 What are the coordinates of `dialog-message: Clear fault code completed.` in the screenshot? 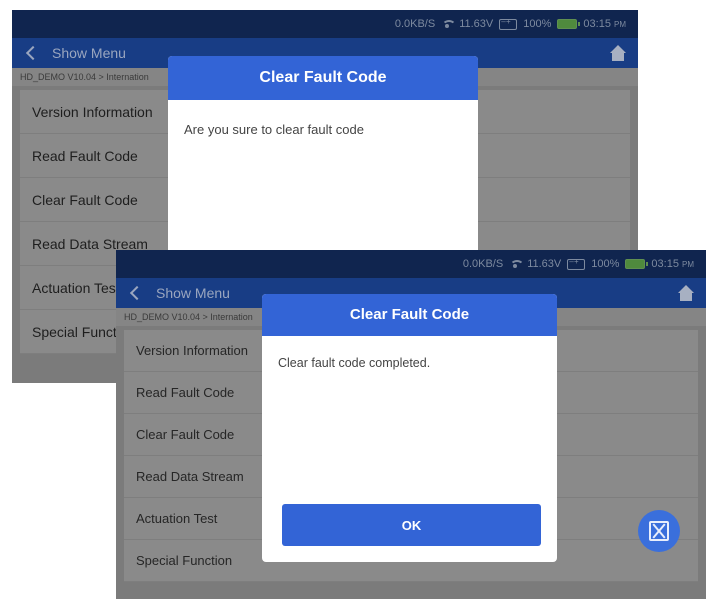 It's located at (354, 363).